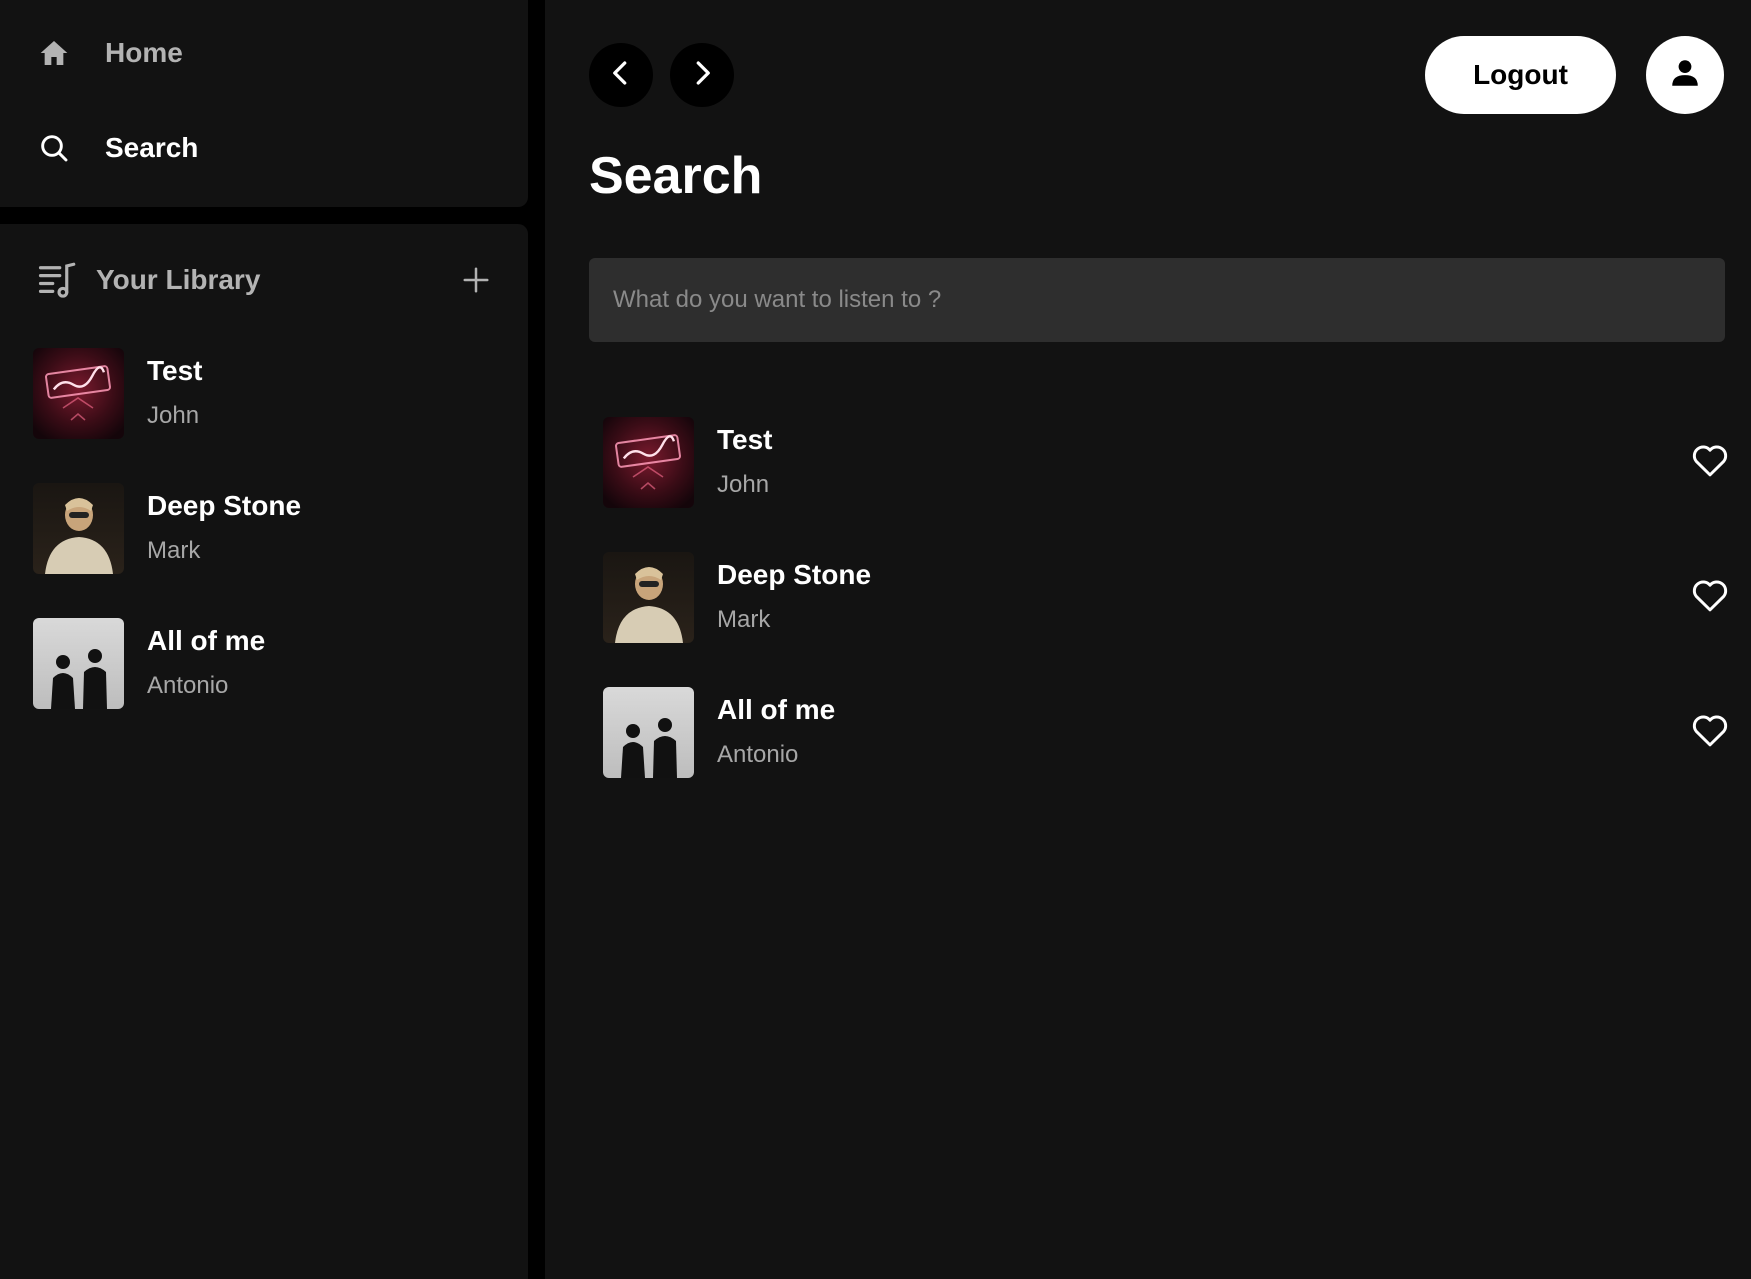 This screenshot has width=1751, height=1279. What do you see at coordinates (794, 593) in the screenshot?
I see `result-meta: Deep Stone Mark` at bounding box center [794, 593].